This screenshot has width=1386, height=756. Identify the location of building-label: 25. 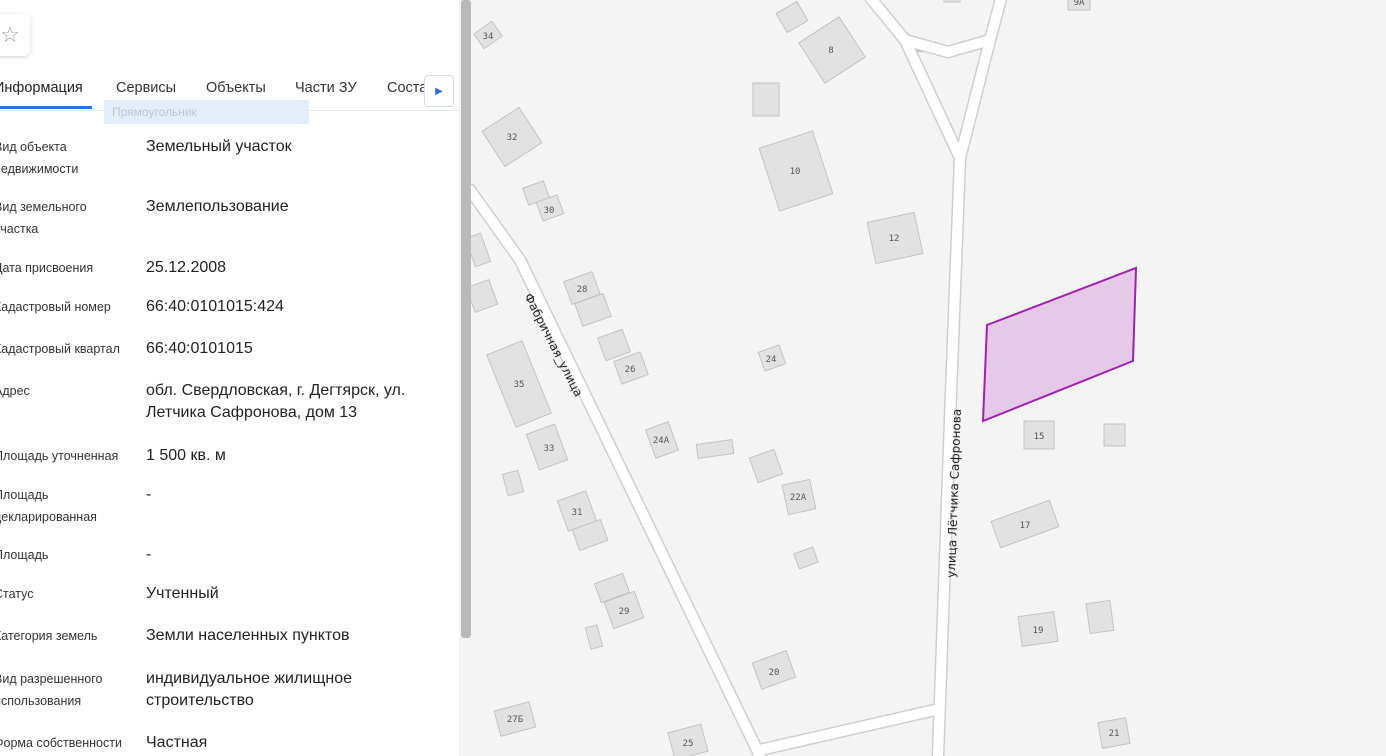
(688, 744).